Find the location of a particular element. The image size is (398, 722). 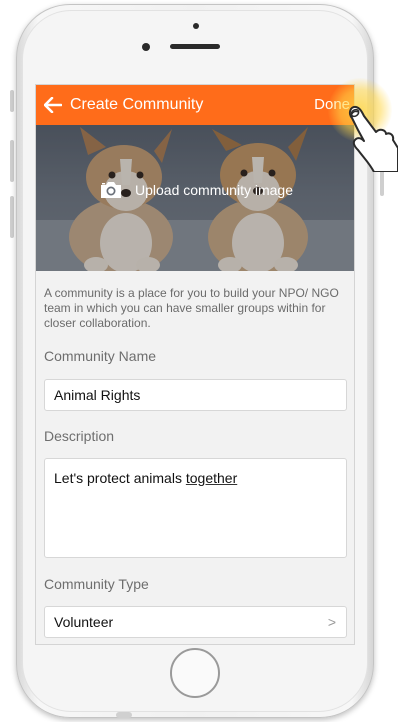

camera-icon is located at coordinates (111, 190).